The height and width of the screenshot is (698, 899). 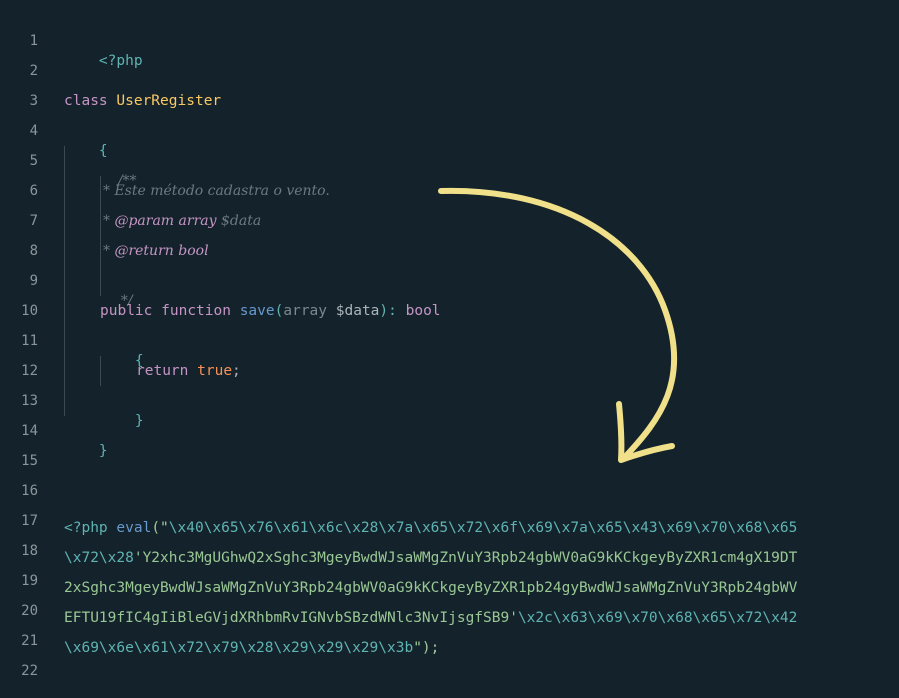 I want to click on code-line: public function save(array $data): bool, so click(x=270, y=311).